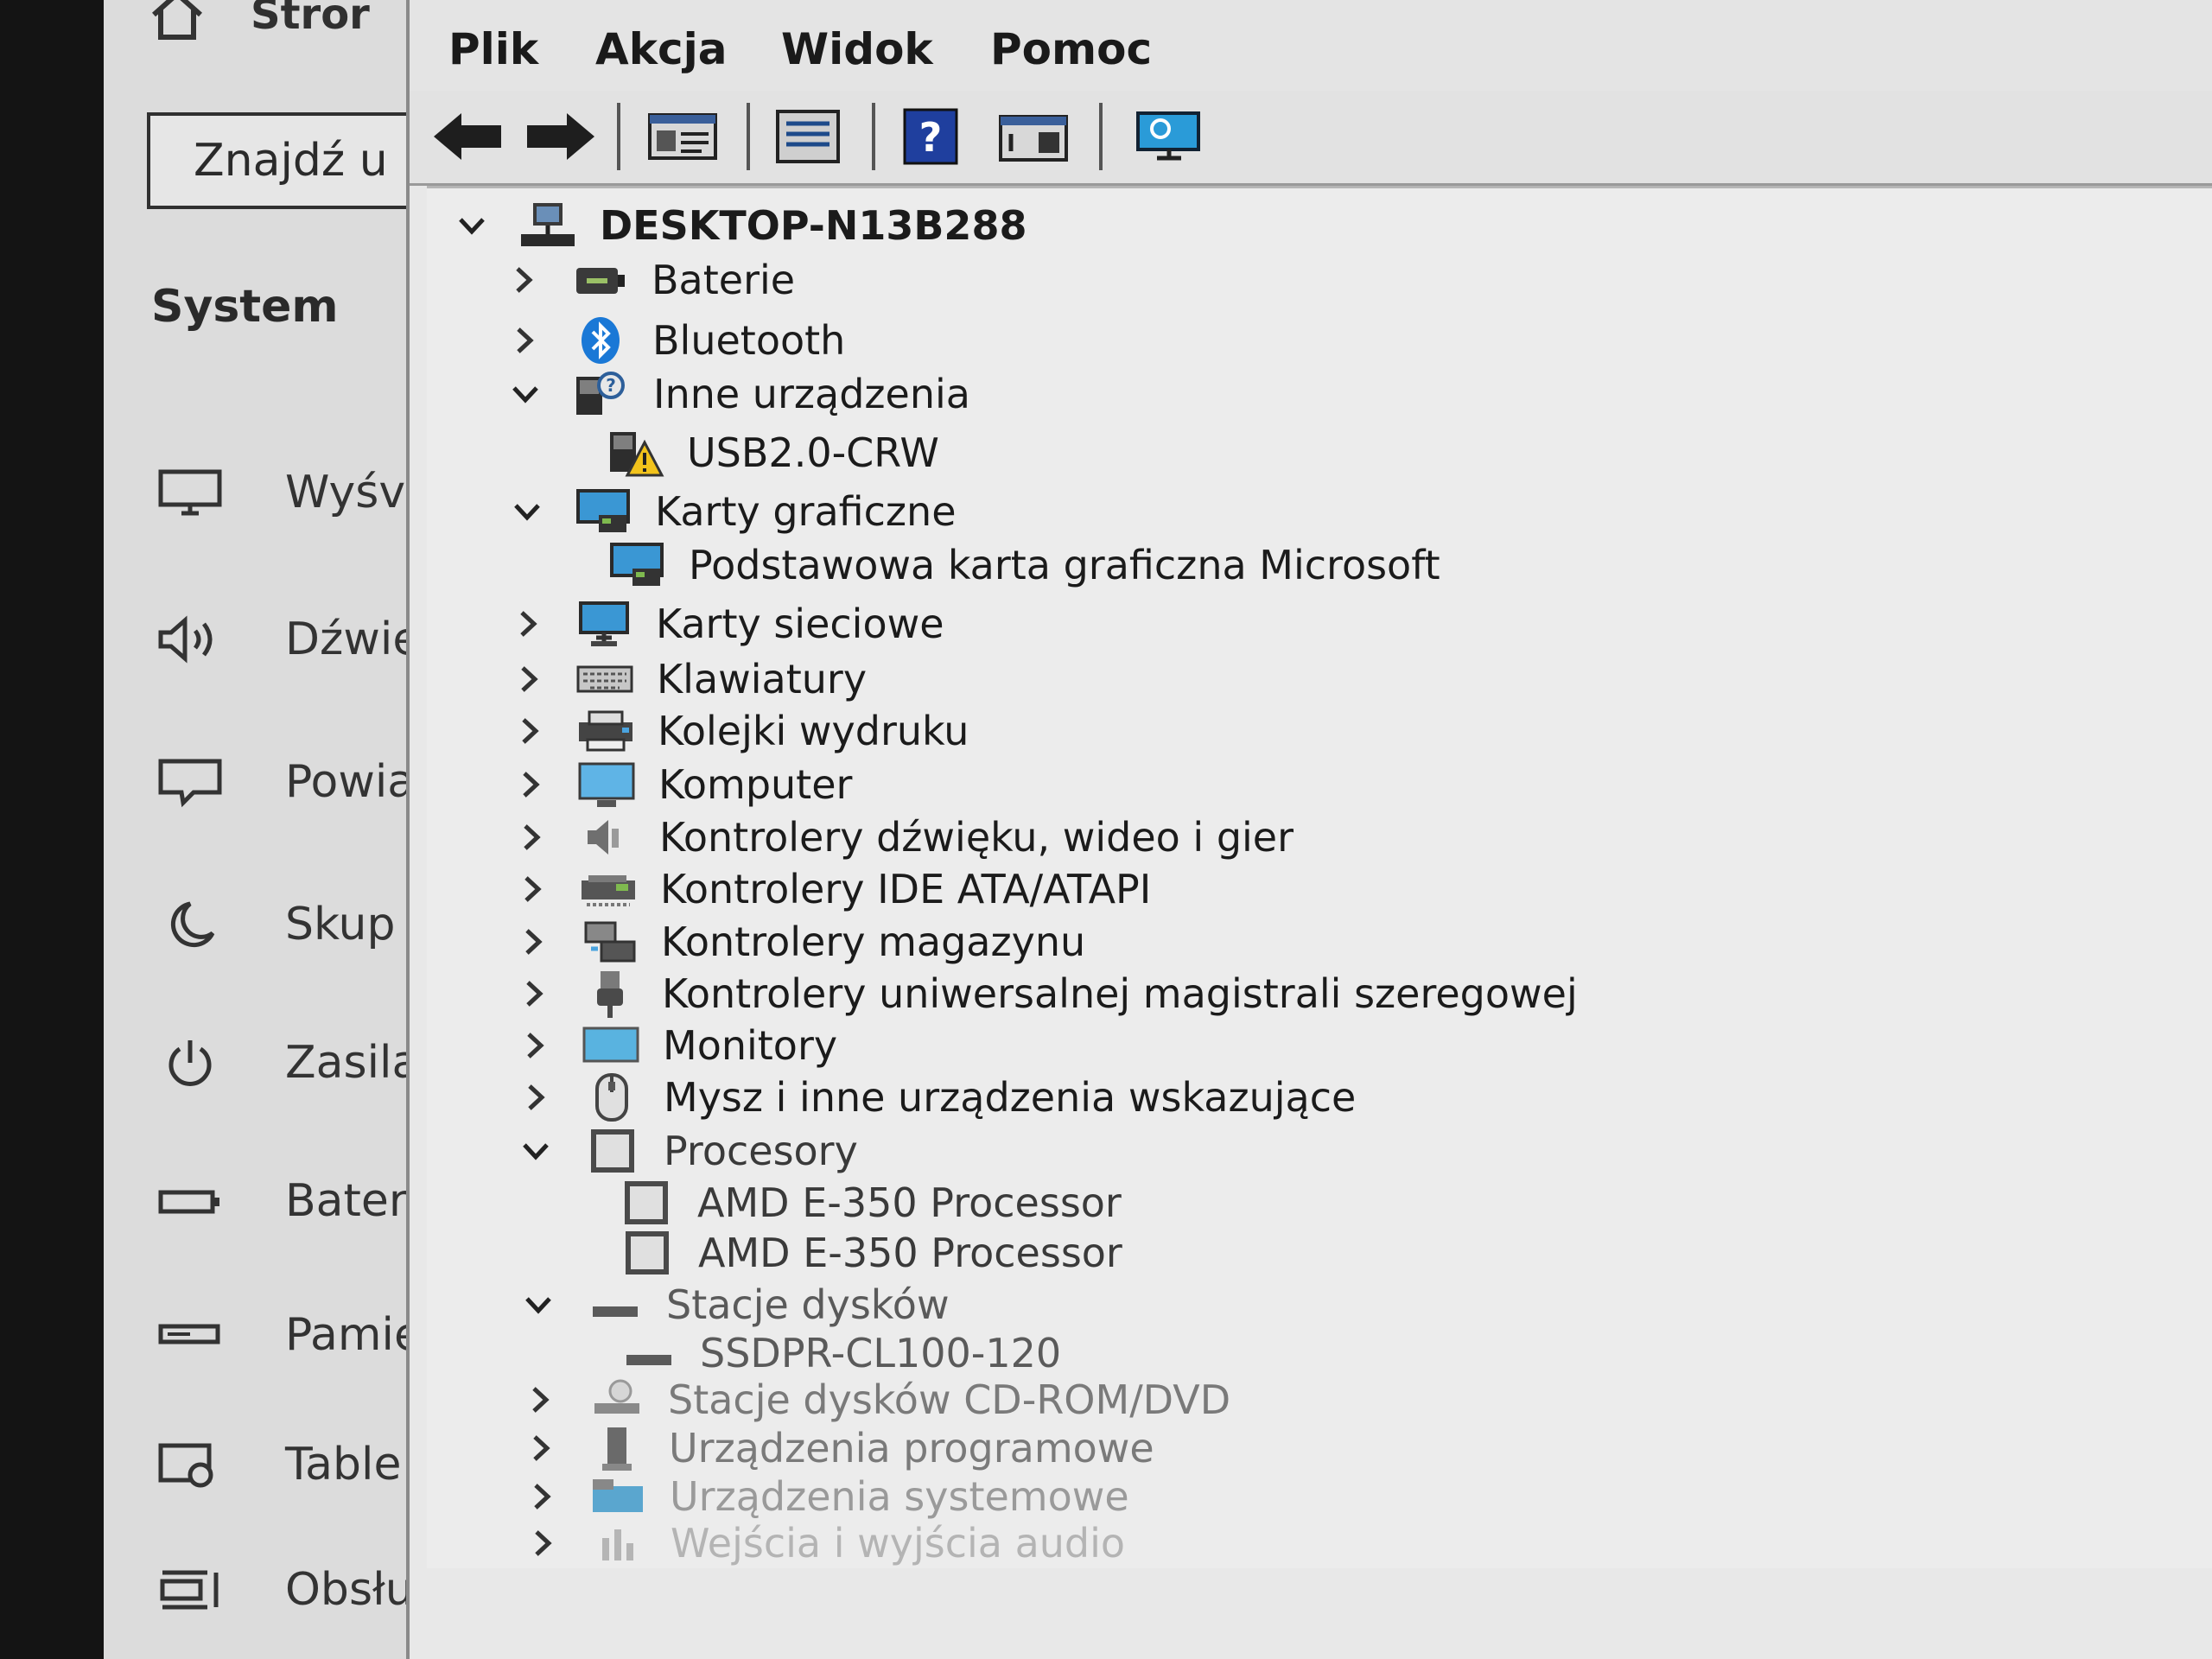 This screenshot has height=1659, width=2212. What do you see at coordinates (343, 1465) in the screenshot?
I see `nav-item-label: Table` at bounding box center [343, 1465].